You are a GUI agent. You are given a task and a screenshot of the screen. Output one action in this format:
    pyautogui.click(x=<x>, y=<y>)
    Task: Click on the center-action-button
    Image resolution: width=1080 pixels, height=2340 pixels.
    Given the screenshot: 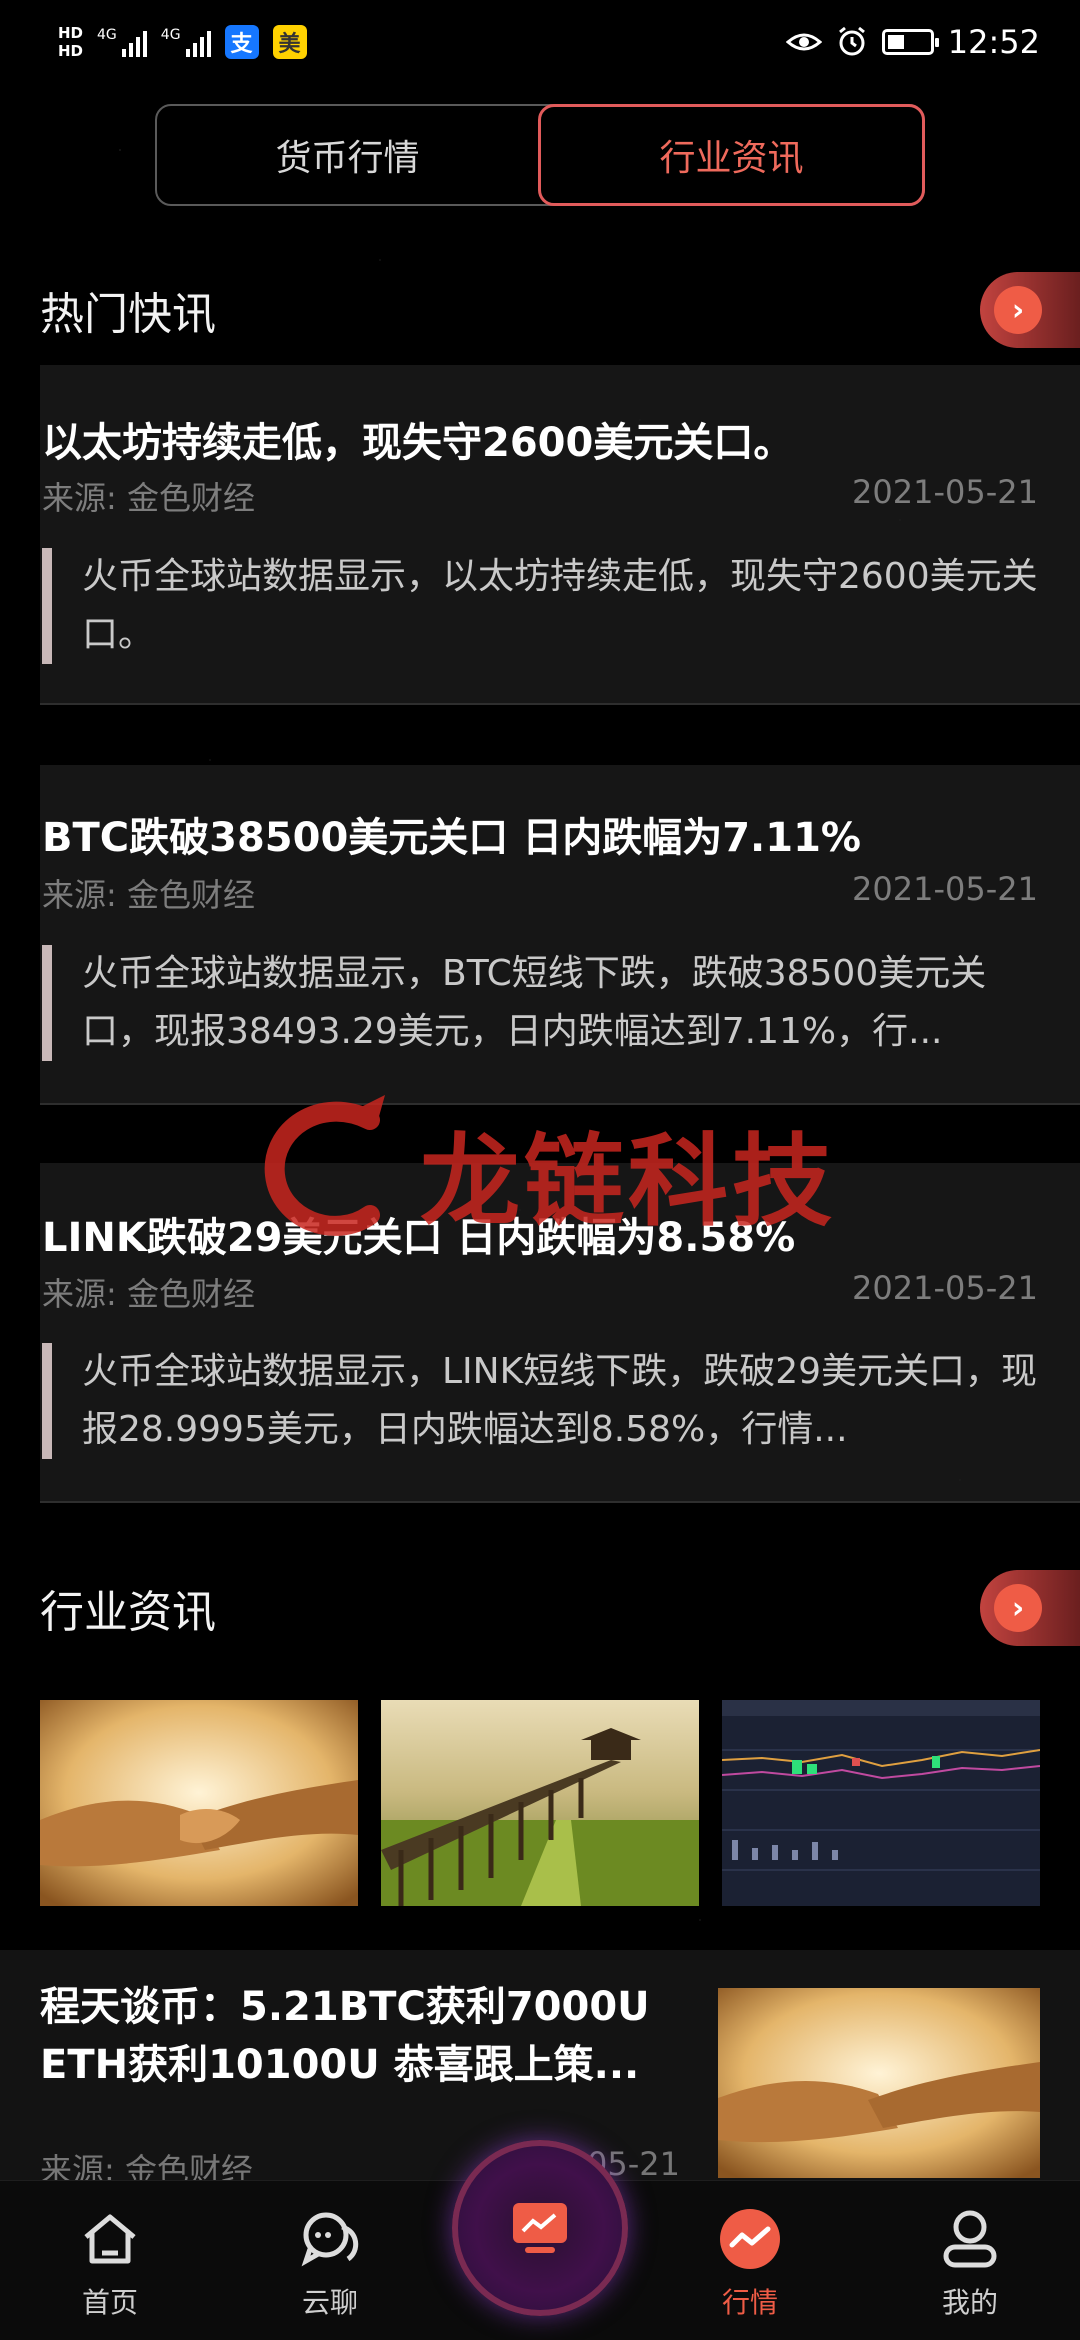 What is the action you would take?
    pyautogui.click(x=540, y=2228)
    